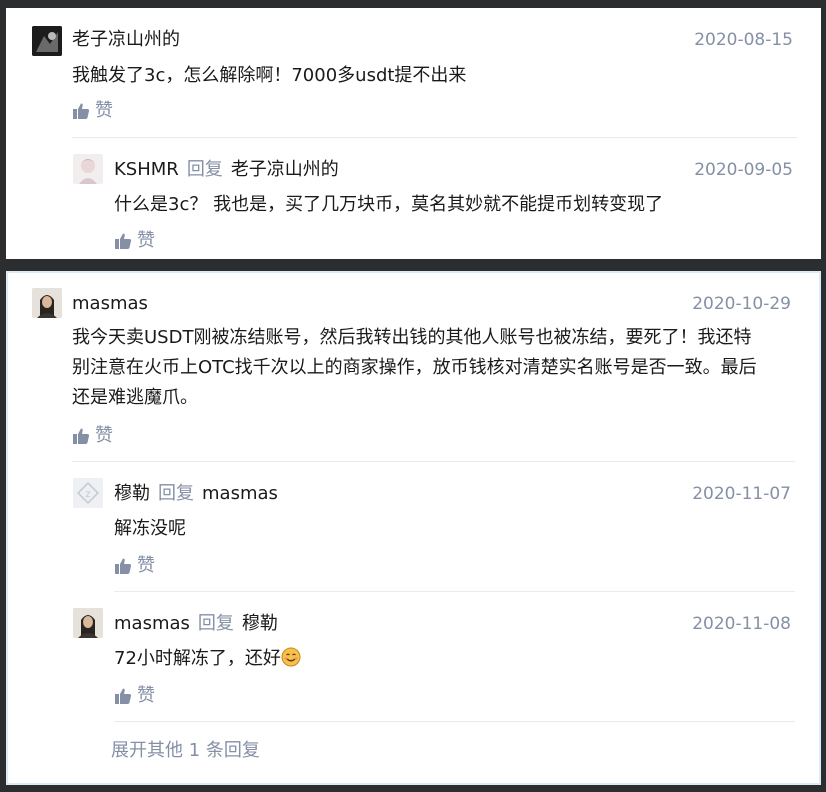 This screenshot has width=826, height=792. I want to click on reply-header: masmas 回复 穆勒, so click(196, 624).